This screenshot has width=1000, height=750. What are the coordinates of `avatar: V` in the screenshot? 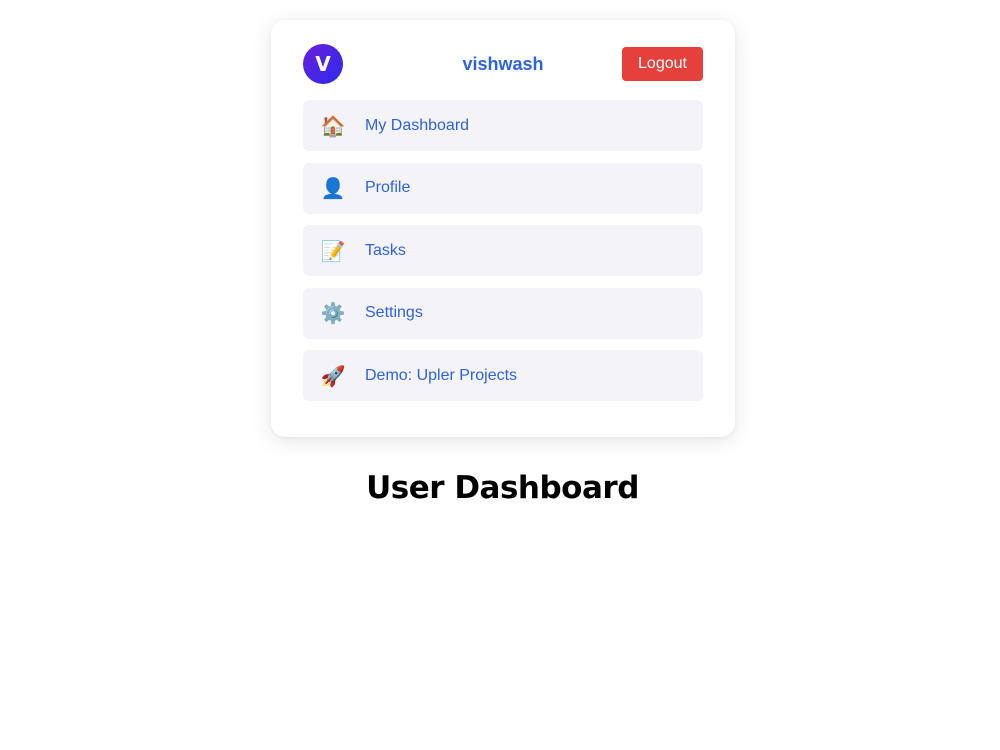 It's located at (323, 64).